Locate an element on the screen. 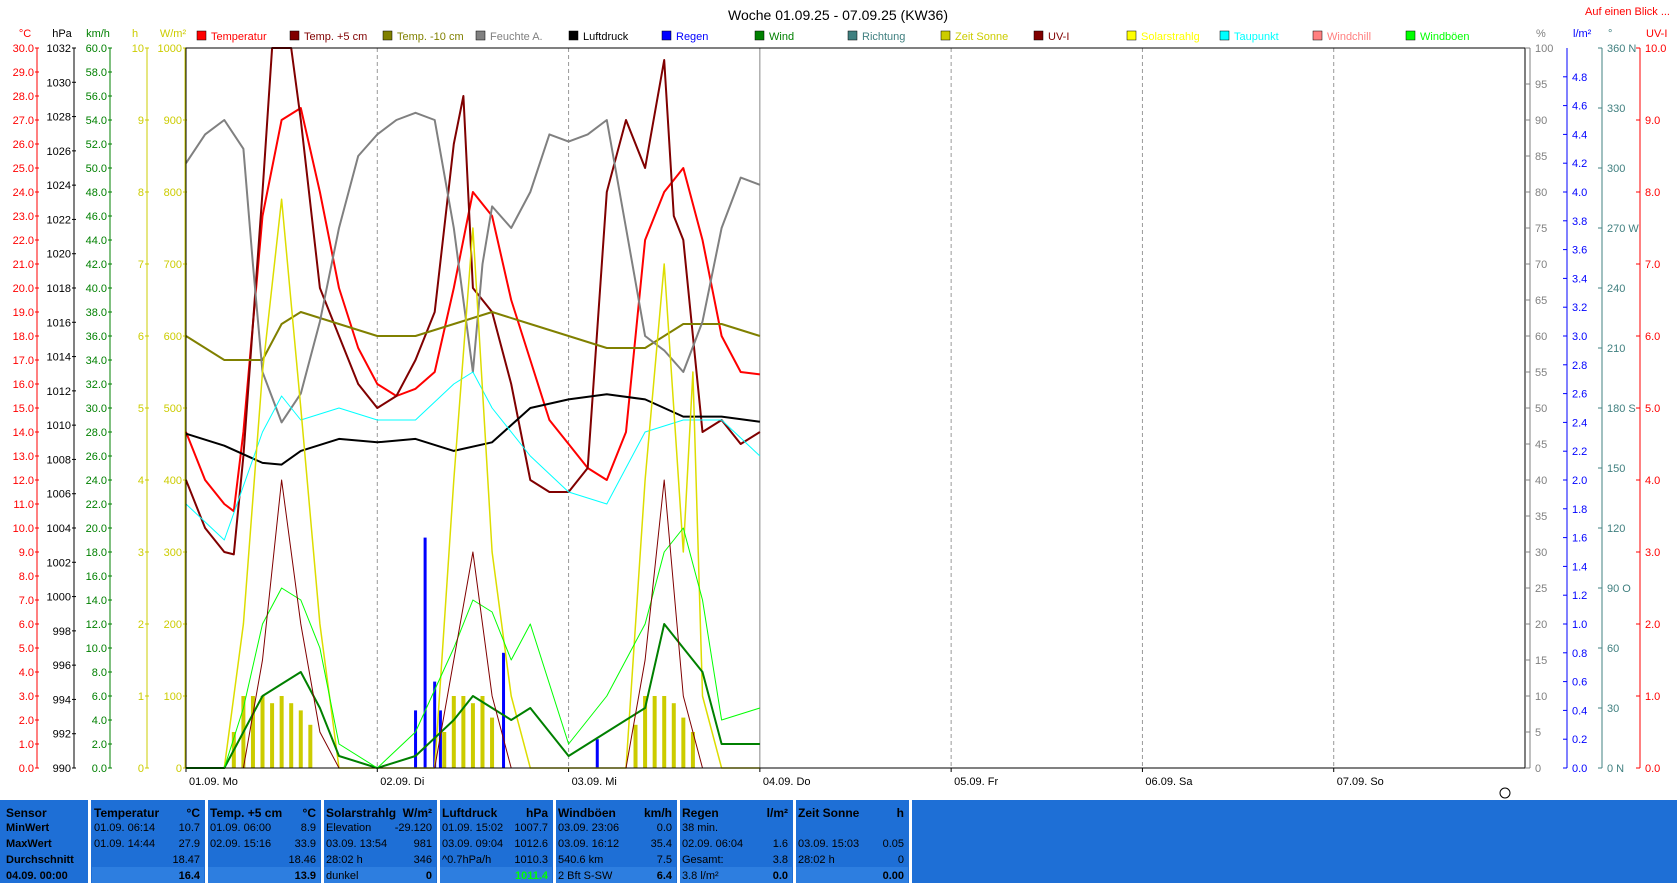 This screenshot has width=1677, height=885. axis-tick-label: 20.0 is located at coordinates (96, 529).